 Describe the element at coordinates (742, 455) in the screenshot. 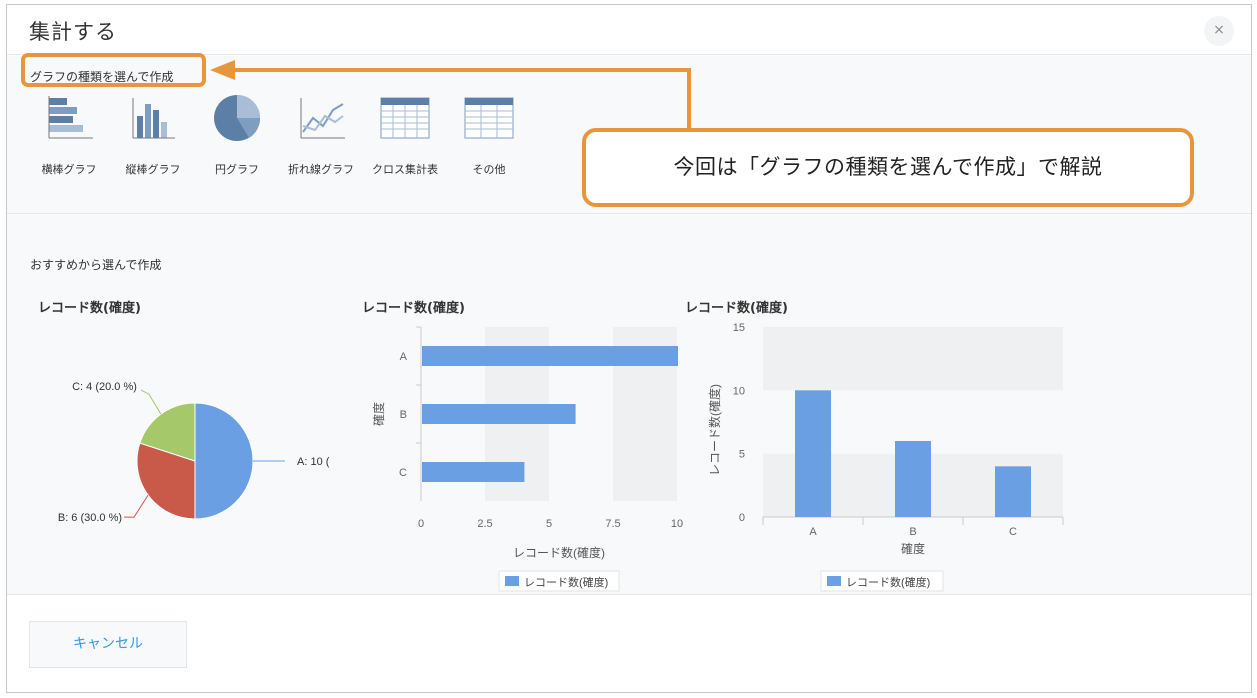

I see `y-tick-label: 5` at that location.